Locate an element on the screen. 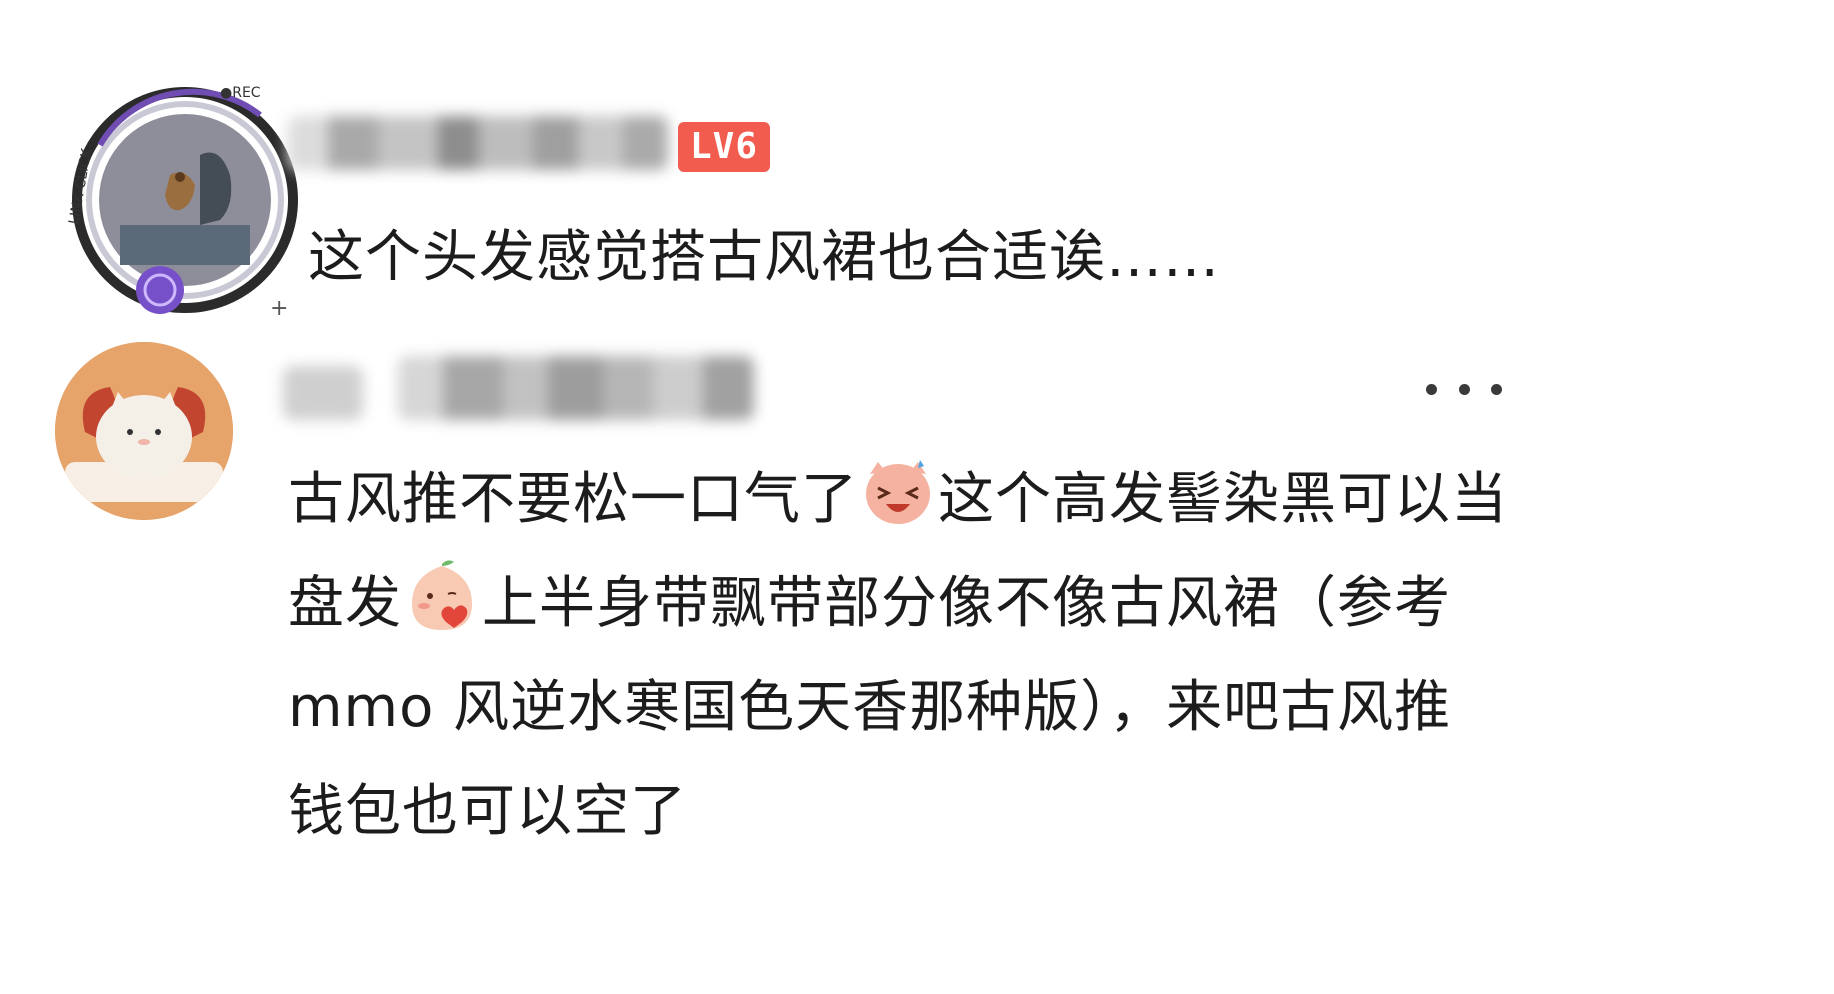  avatar-frame: ●REC LINK·CLICK + is located at coordinates (185, 200).